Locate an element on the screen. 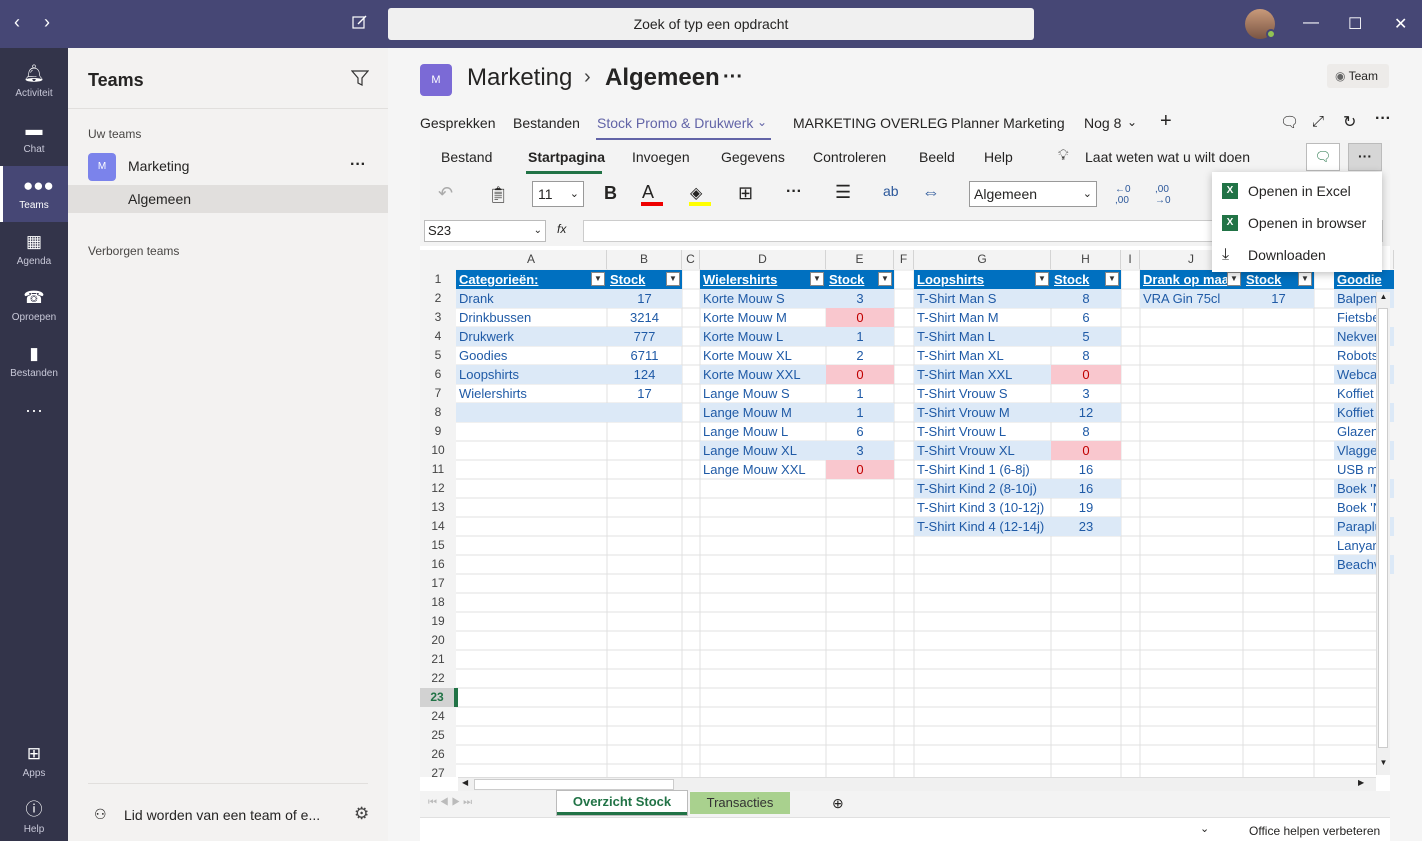 This screenshot has width=1422, height=846. add-sheet-icon: ⊕ is located at coordinates (838, 803).